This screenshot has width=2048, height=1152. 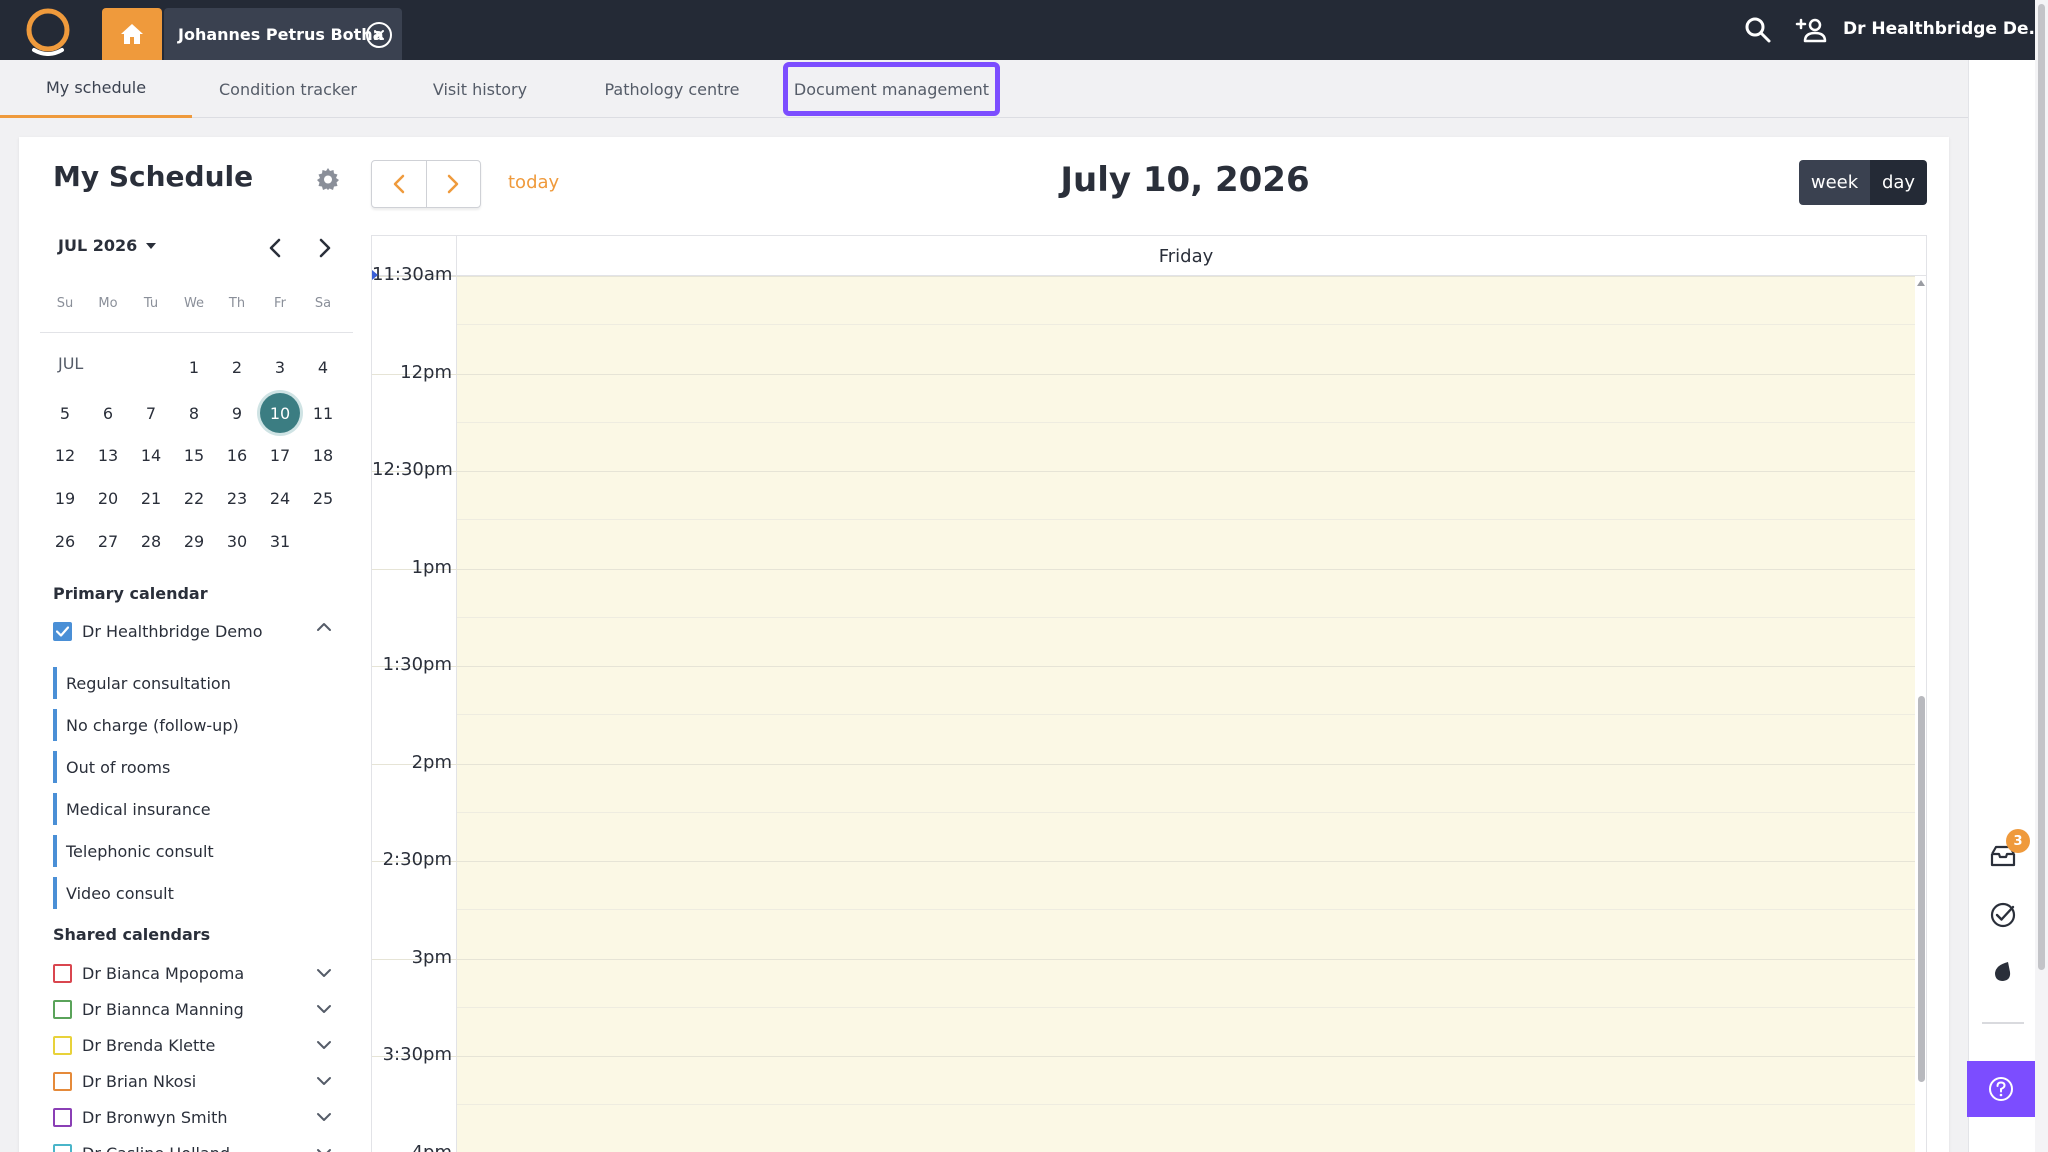 I want to click on add-user-icon, so click(x=1811, y=30).